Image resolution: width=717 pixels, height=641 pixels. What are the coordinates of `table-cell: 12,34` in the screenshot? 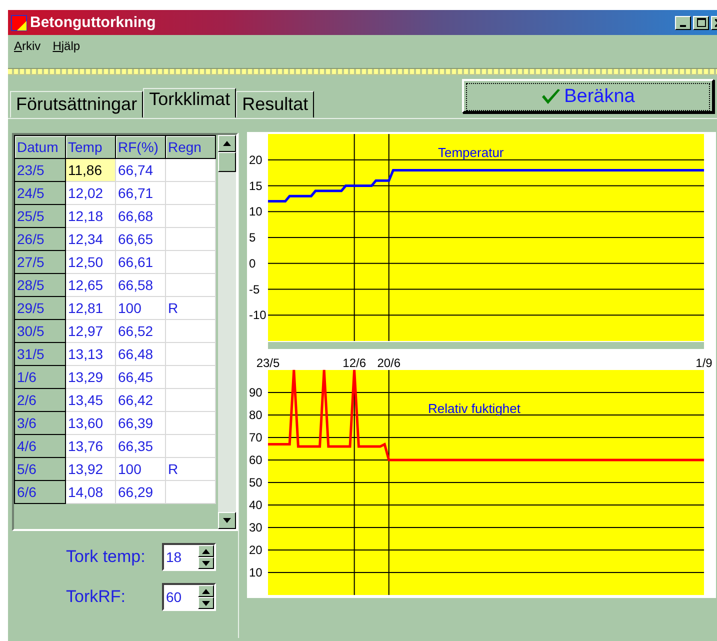 It's located at (91, 239).